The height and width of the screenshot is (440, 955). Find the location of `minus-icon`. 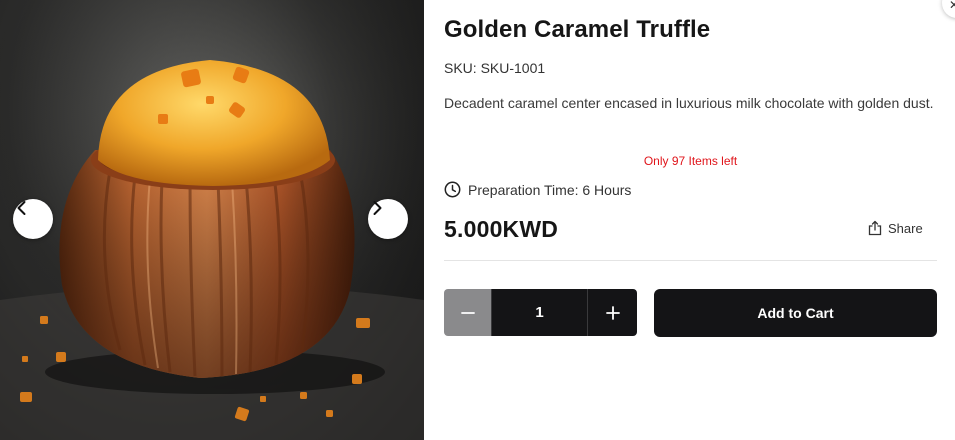

minus-icon is located at coordinates (467, 312).